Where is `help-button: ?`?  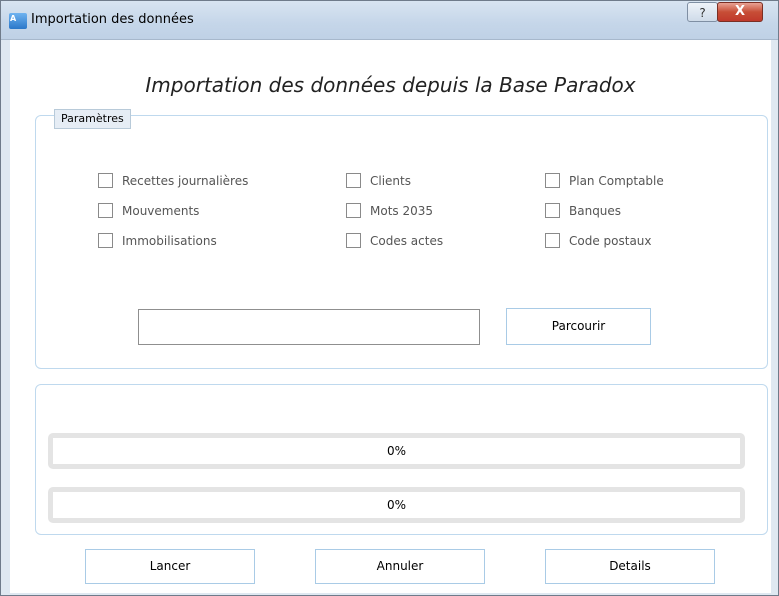 help-button: ? is located at coordinates (702, 12).